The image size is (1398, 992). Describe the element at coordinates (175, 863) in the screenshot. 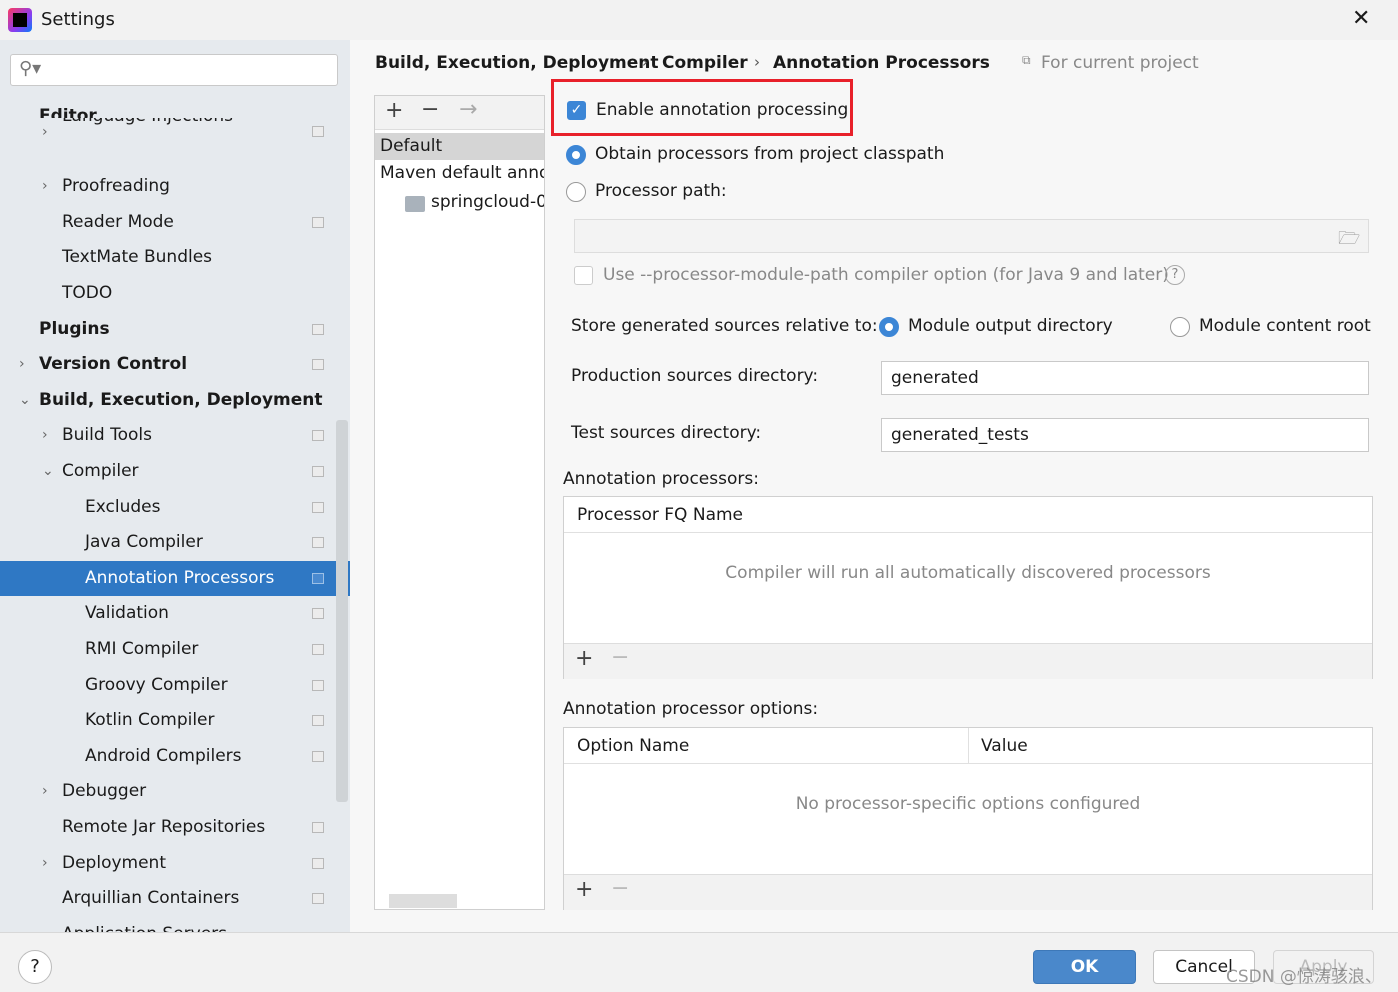

I see `tree-item: › Deployment` at that location.